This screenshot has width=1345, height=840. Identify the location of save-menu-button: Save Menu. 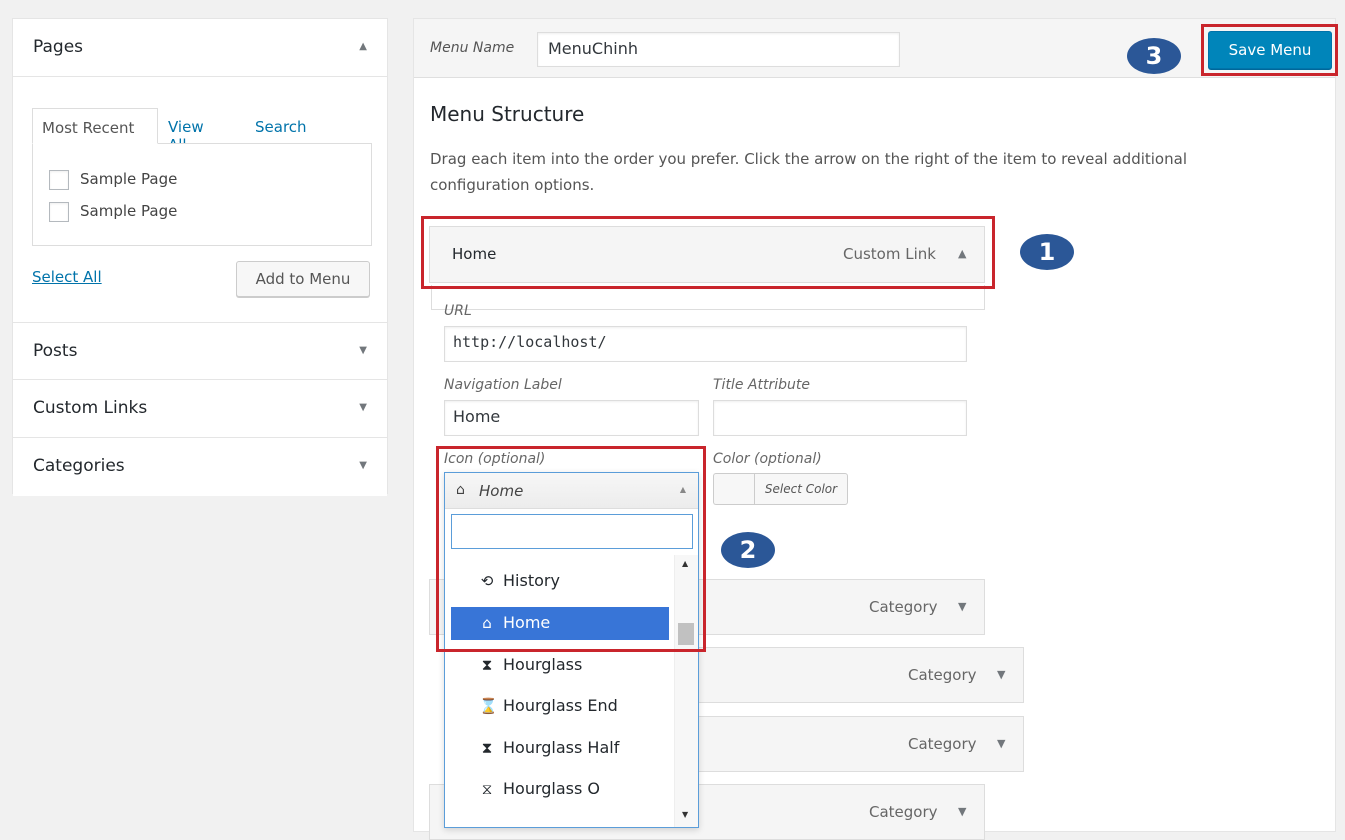
(1270, 50).